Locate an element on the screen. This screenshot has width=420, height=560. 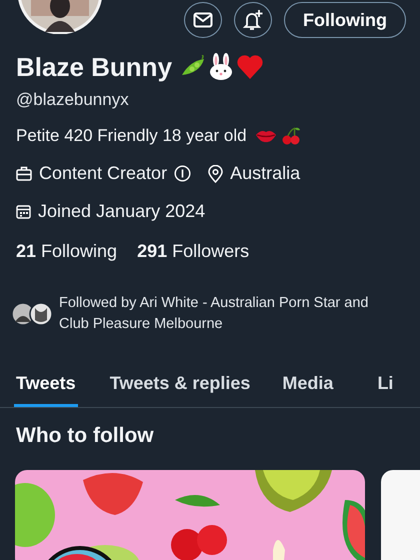
display-name: Blaze Bunny is located at coordinates (94, 67).